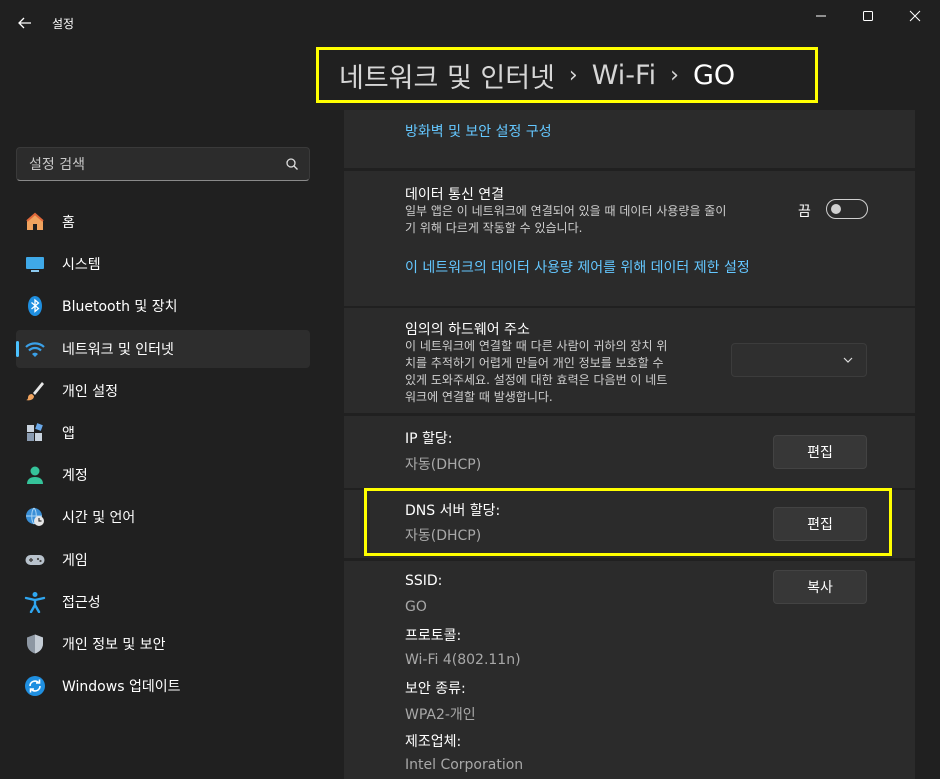 Image resolution: width=940 pixels, height=779 pixels. I want to click on sidebar-item-label: 네트워크 및 인터넷, so click(118, 349).